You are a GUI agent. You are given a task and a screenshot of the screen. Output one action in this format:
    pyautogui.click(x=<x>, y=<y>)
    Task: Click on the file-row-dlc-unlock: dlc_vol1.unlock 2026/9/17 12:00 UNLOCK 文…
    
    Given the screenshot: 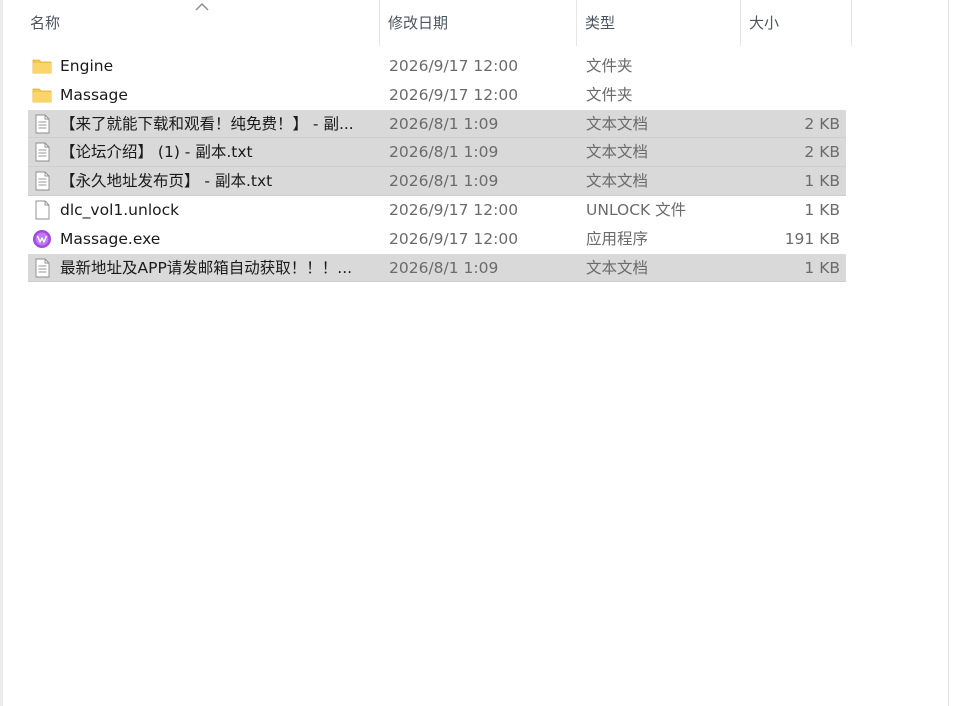 What is the action you would take?
    pyautogui.click(x=437, y=210)
    